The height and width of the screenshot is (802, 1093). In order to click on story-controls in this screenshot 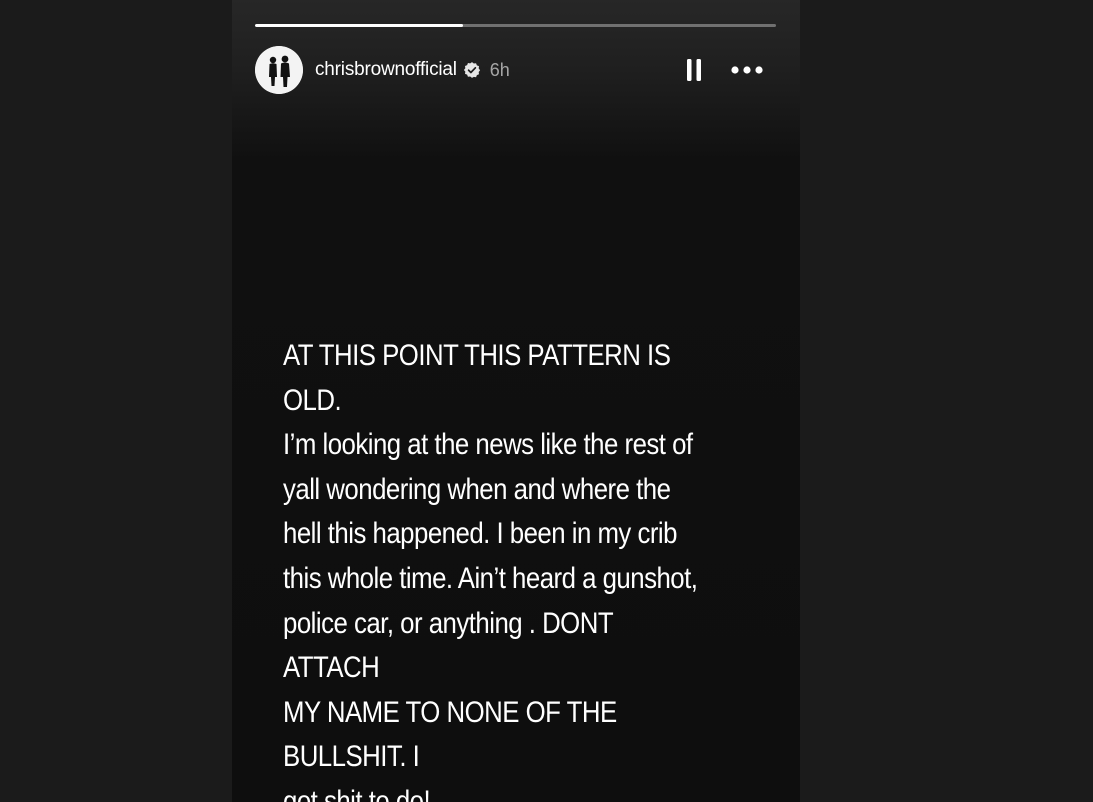, I will do `click(729, 70)`.